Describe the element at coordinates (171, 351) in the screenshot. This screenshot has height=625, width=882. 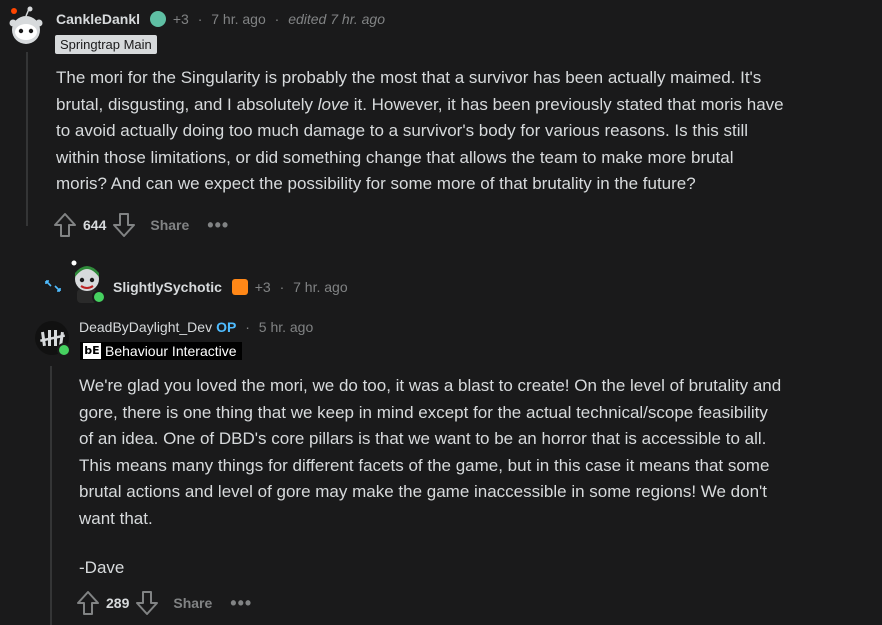
I see `flair-text: Behaviour Interactive` at that location.